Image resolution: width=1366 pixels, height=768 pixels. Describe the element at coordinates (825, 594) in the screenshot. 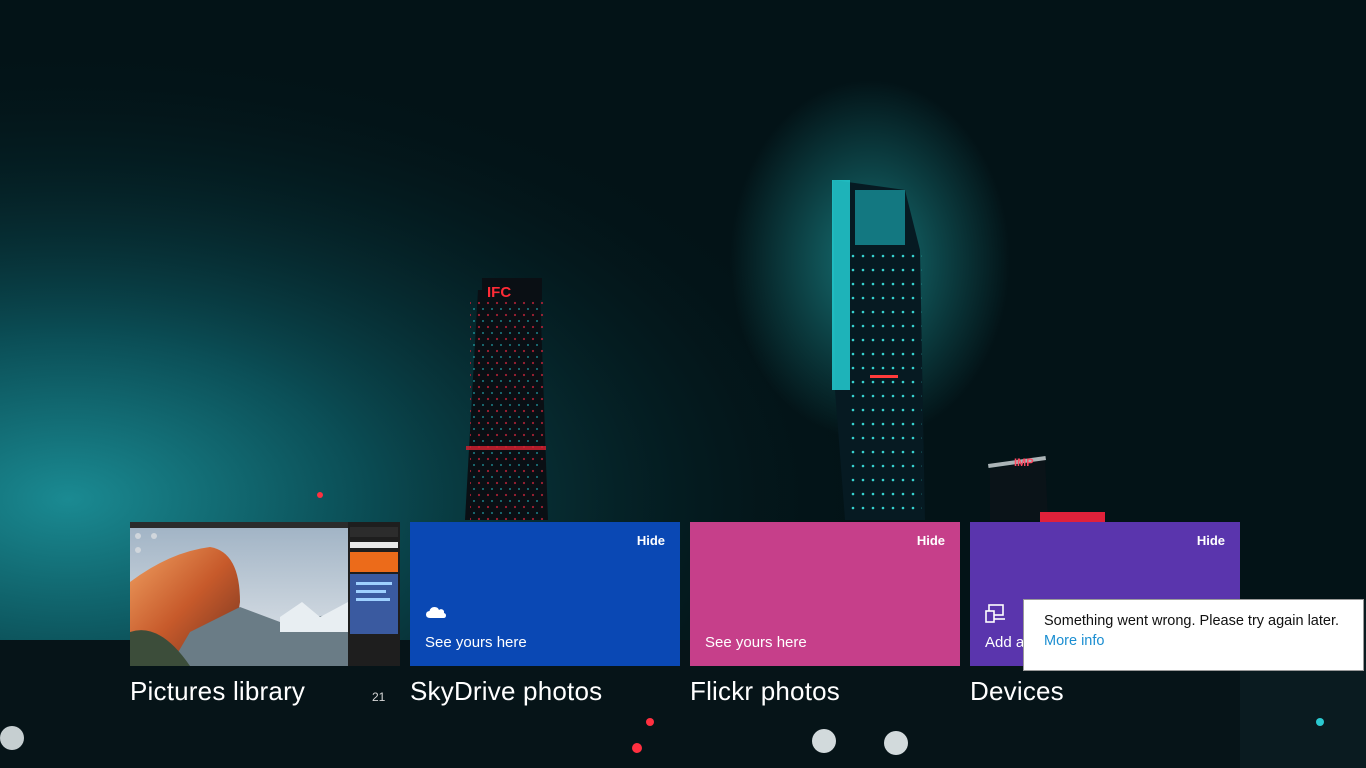

I see `flickr-photos-tile: Hide See yours here` at that location.